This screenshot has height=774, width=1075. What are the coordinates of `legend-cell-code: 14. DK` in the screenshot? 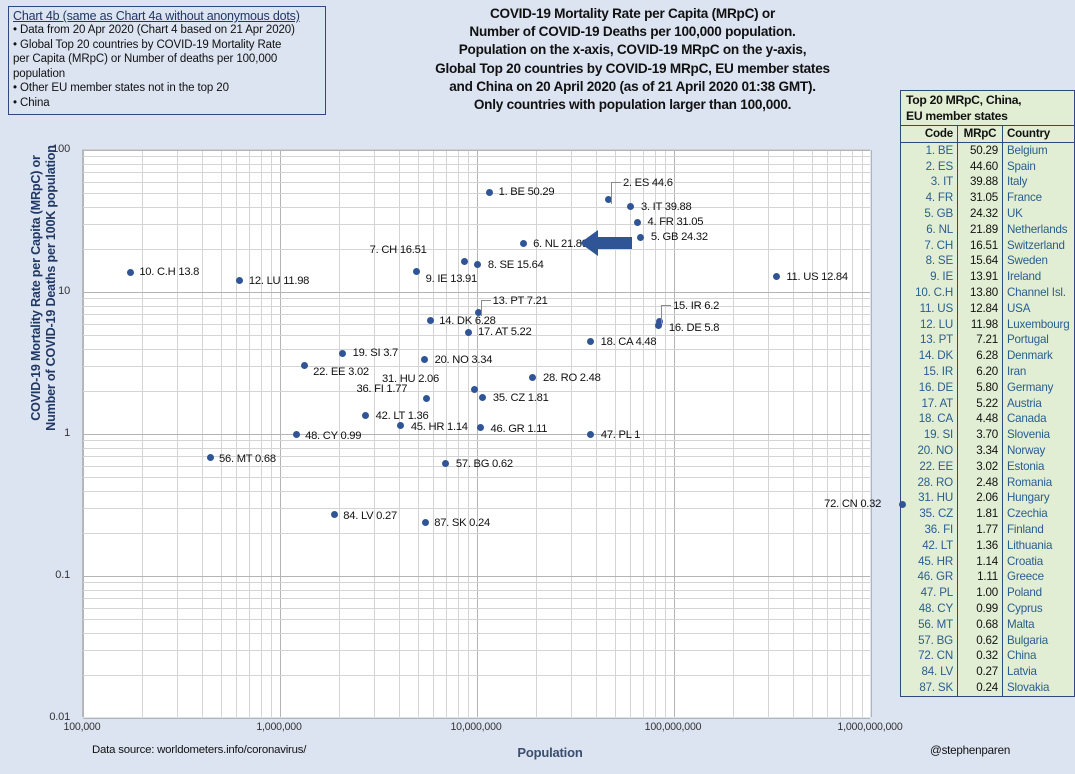 It's located at (929, 356).